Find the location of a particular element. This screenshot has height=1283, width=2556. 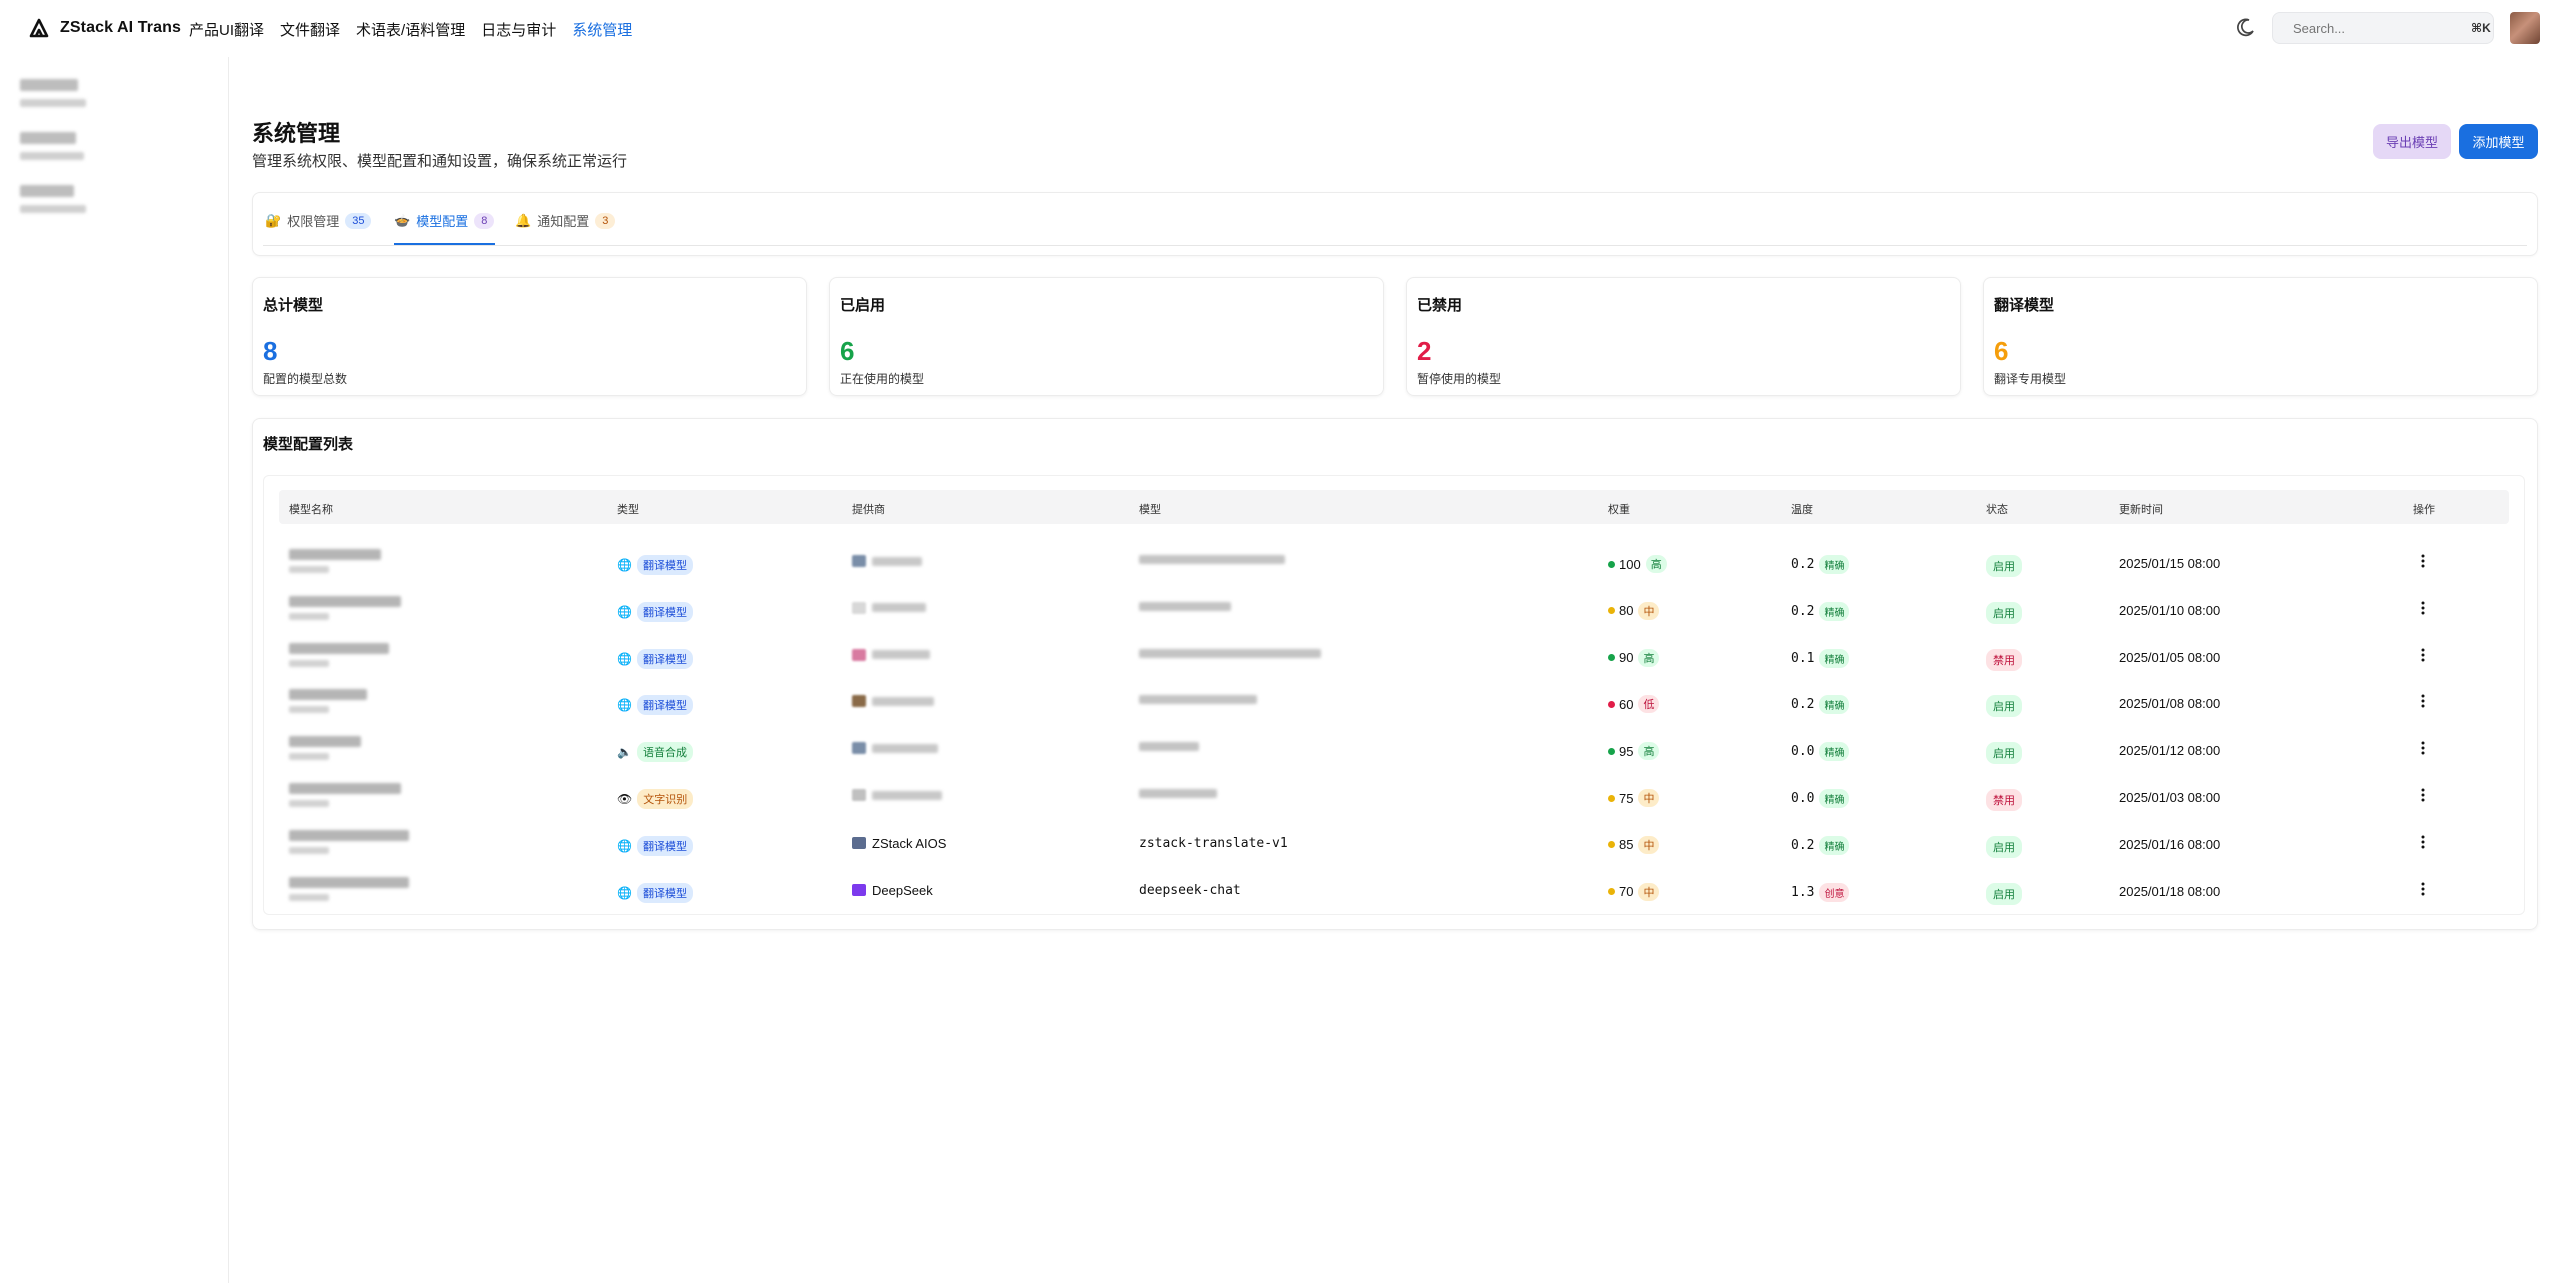

provider-name-blurred is located at coordinates (897, 561).